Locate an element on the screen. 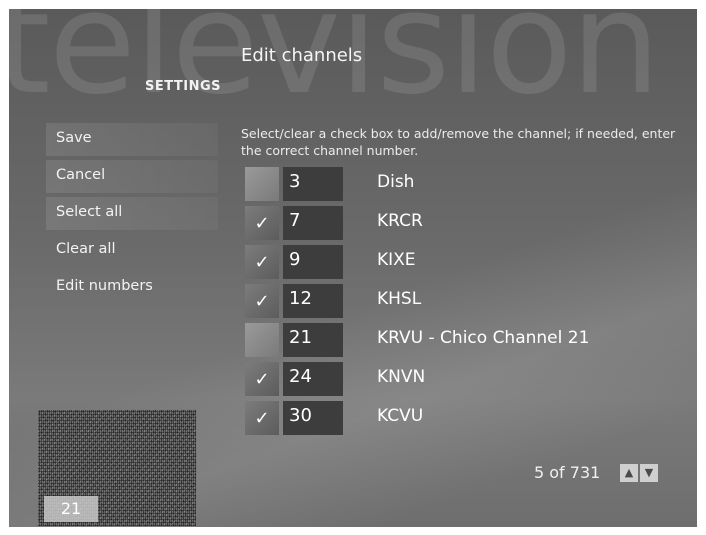 This screenshot has width=706, height=535. page-title: Edit channels is located at coordinates (302, 55).